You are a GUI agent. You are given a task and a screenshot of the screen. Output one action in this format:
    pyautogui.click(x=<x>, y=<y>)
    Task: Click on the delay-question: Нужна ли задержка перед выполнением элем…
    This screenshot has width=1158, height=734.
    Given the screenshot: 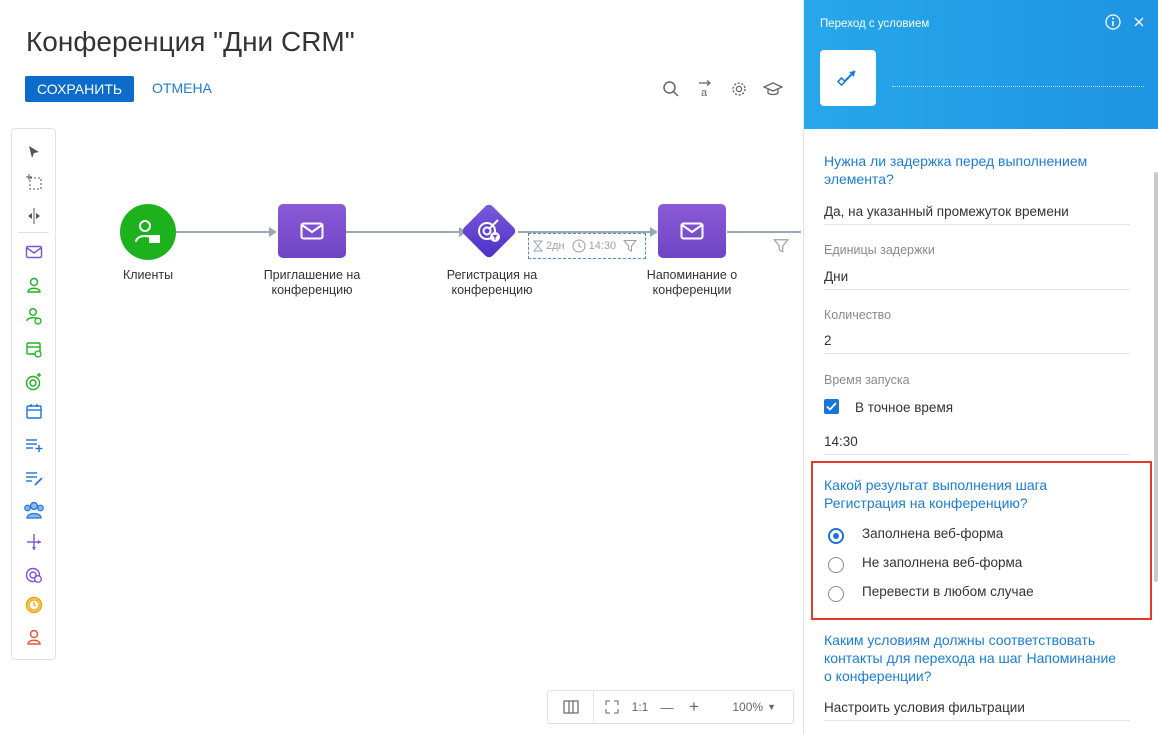 What is the action you would take?
    pyautogui.click(x=956, y=170)
    